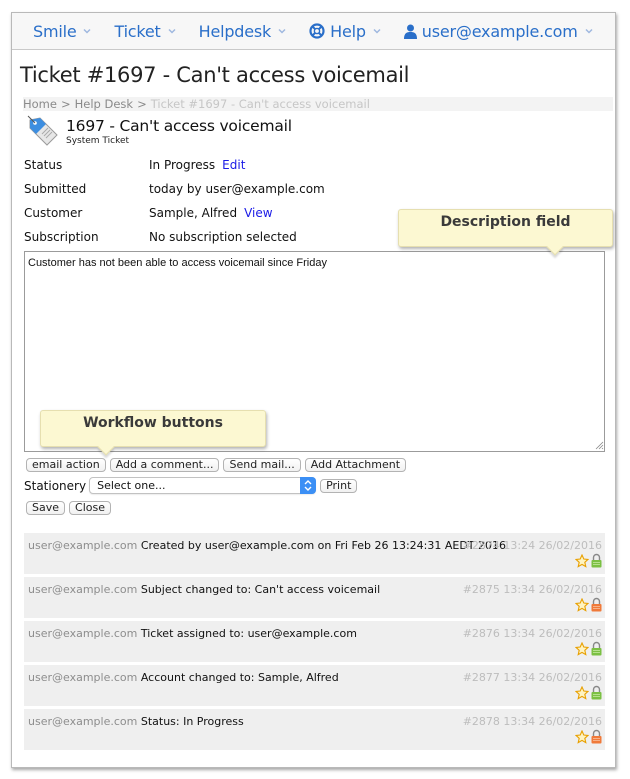 The width and height of the screenshot is (630, 779). I want to click on workflow-callout: Workflow buttons, so click(153, 433).